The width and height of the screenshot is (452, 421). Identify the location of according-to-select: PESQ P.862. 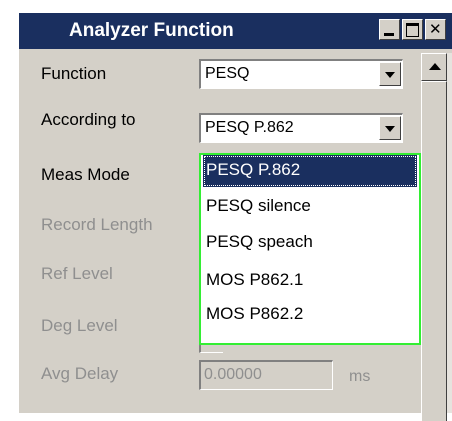
(301, 128).